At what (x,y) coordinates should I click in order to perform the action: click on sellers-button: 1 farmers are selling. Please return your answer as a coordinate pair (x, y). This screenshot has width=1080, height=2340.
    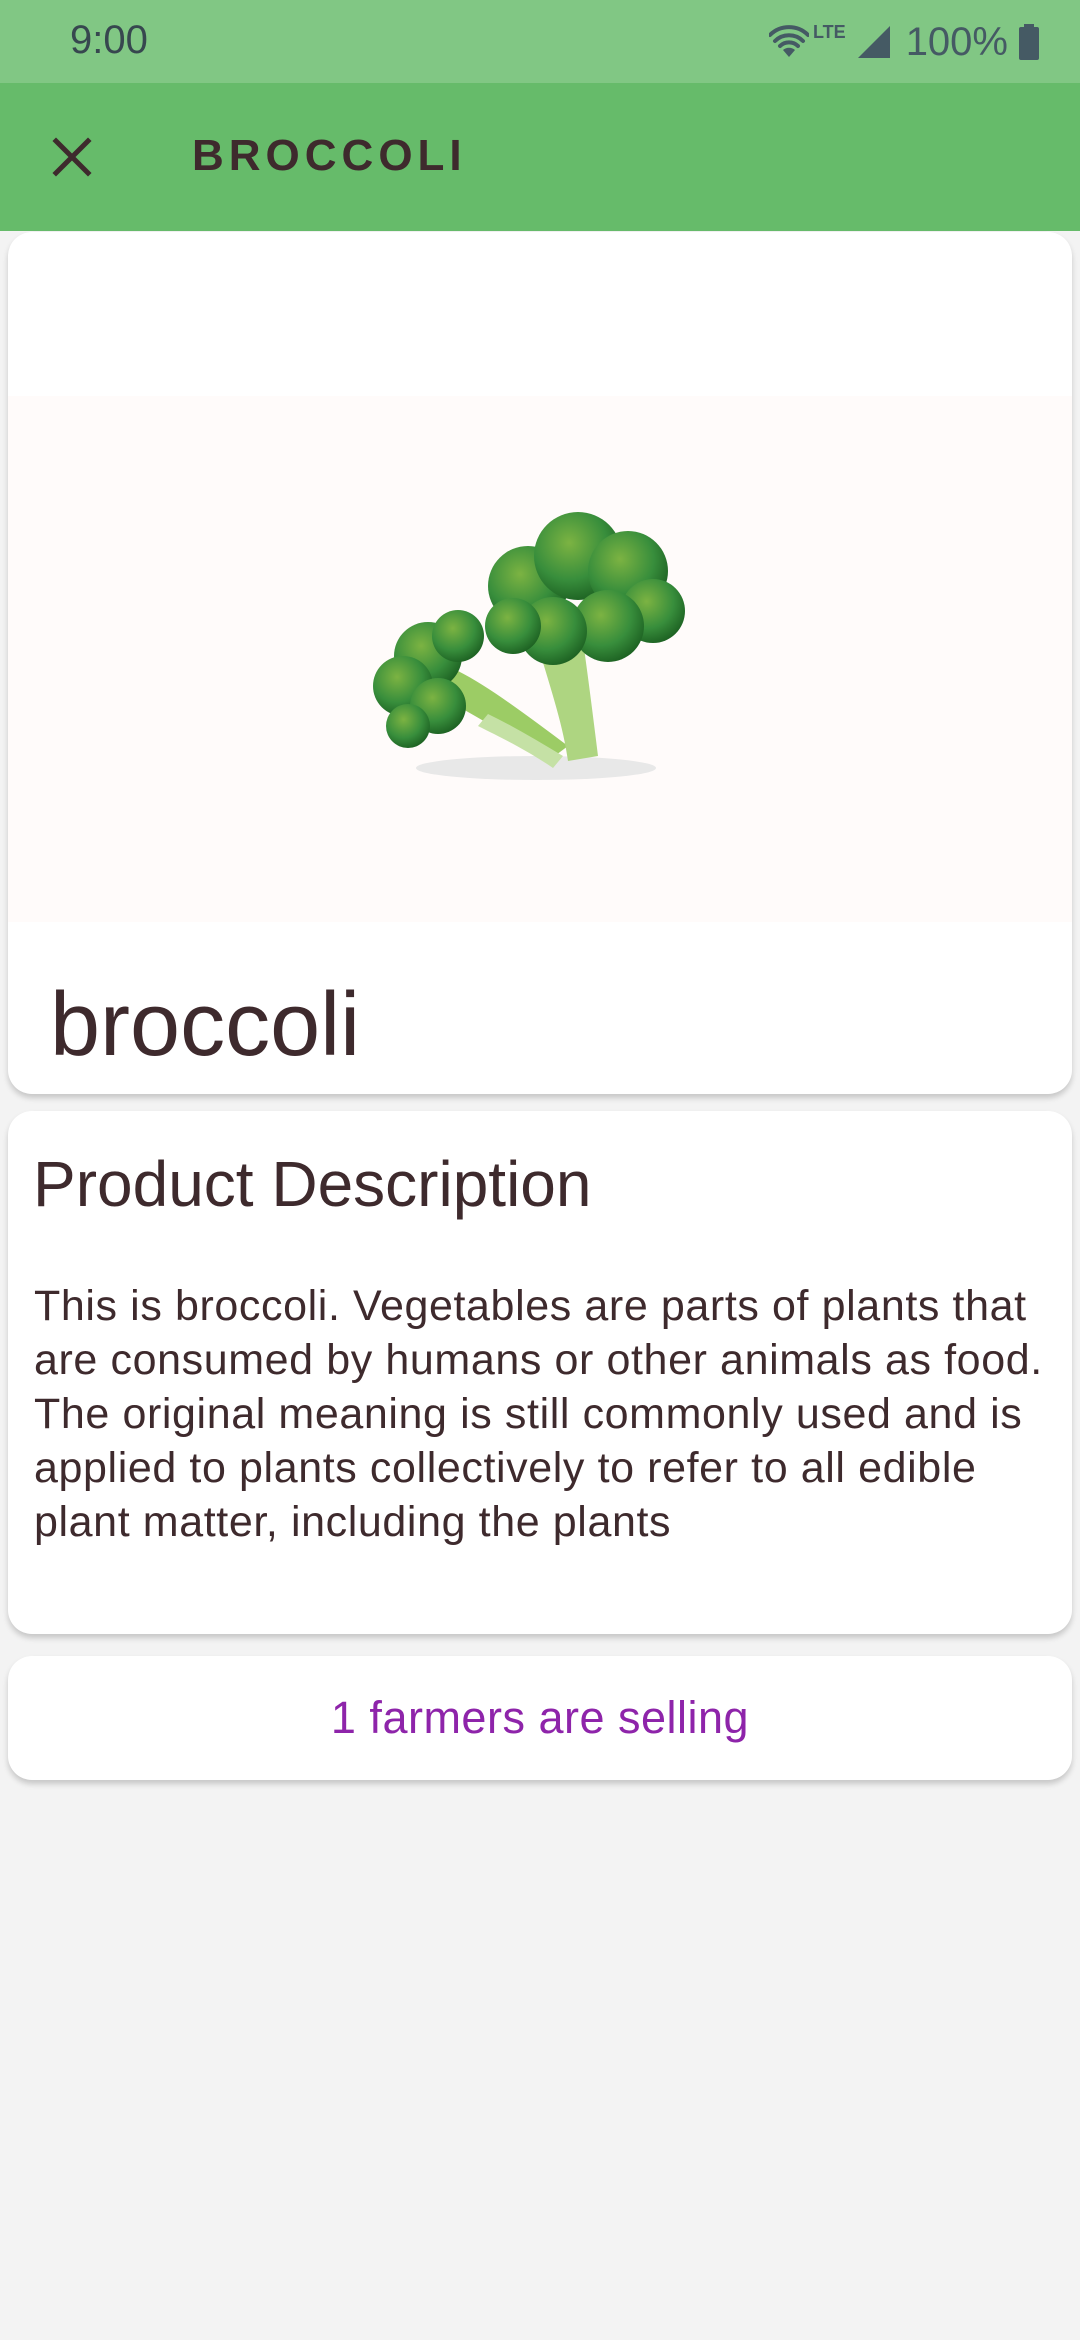
    Looking at the image, I should click on (540, 1718).